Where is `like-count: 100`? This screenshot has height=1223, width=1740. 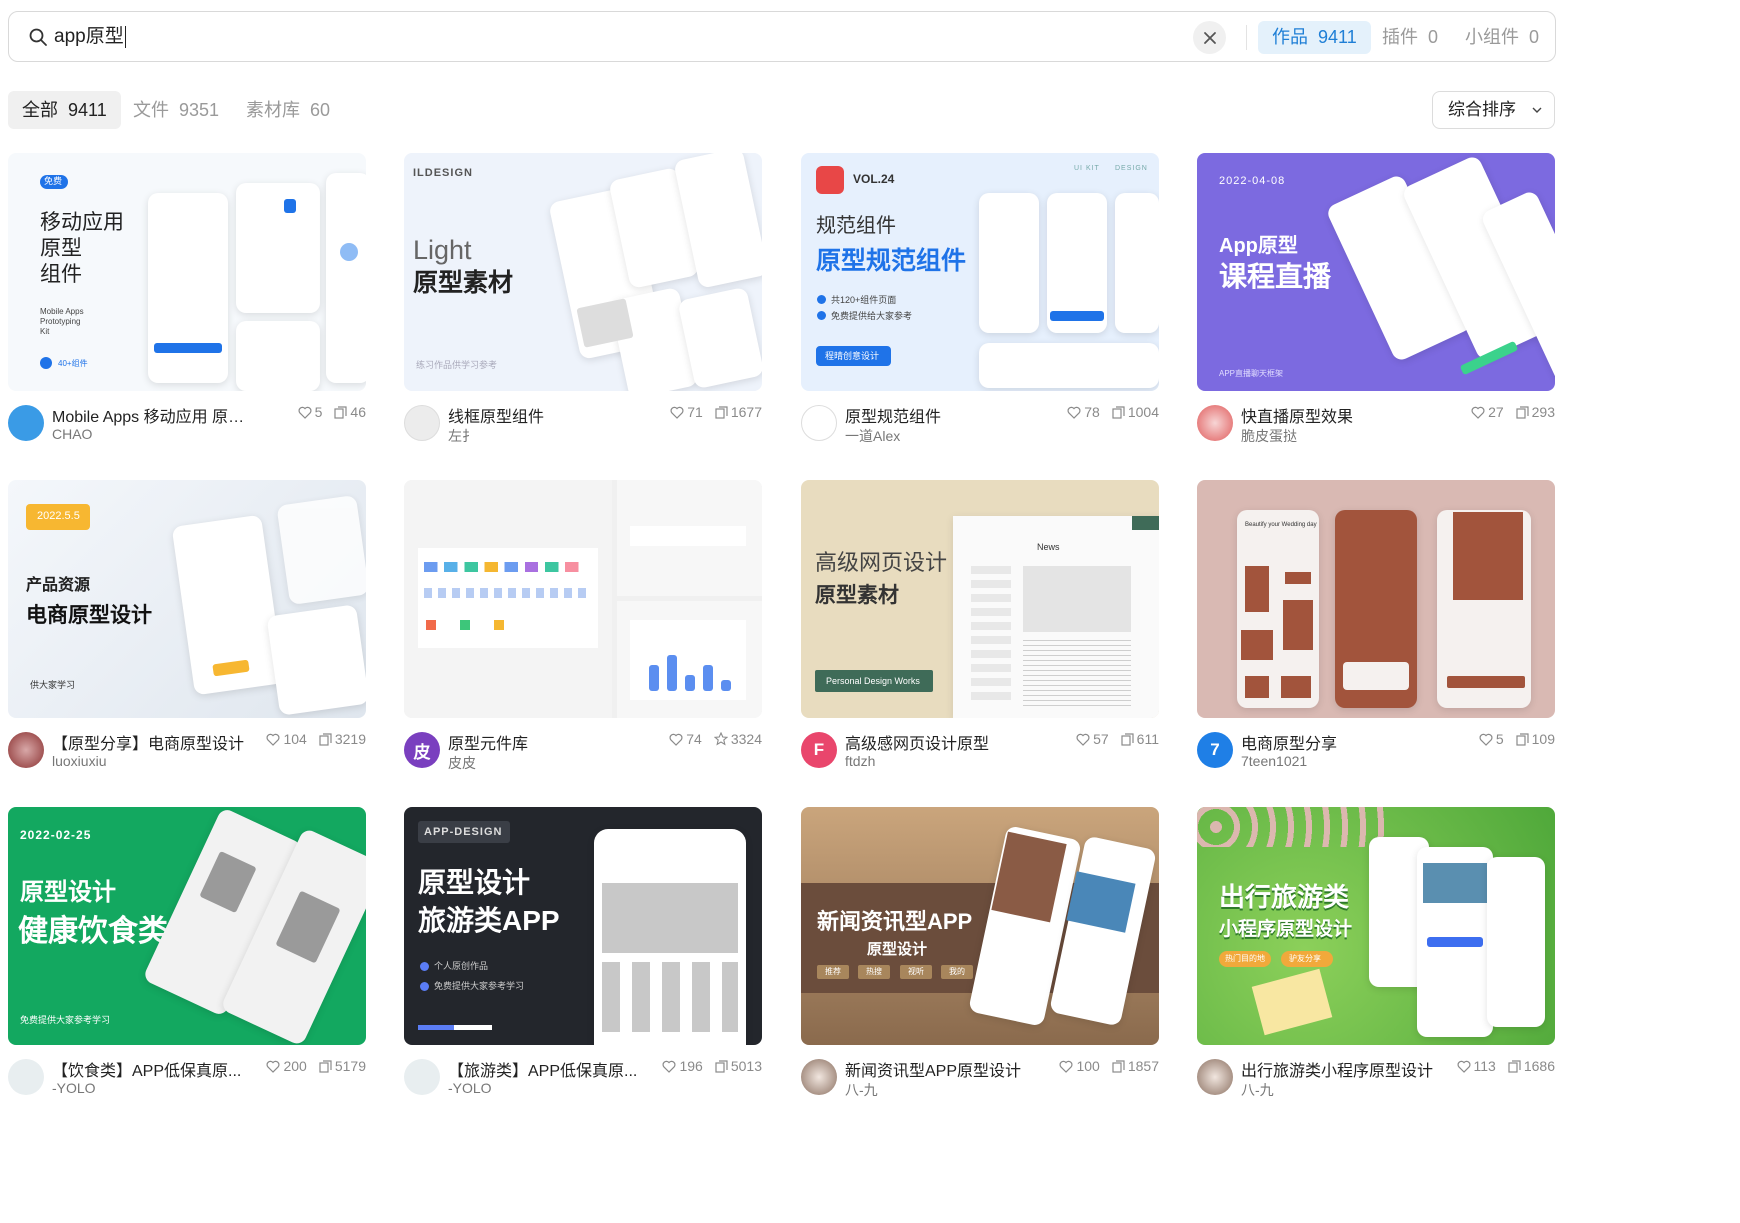 like-count: 100 is located at coordinates (1079, 1066).